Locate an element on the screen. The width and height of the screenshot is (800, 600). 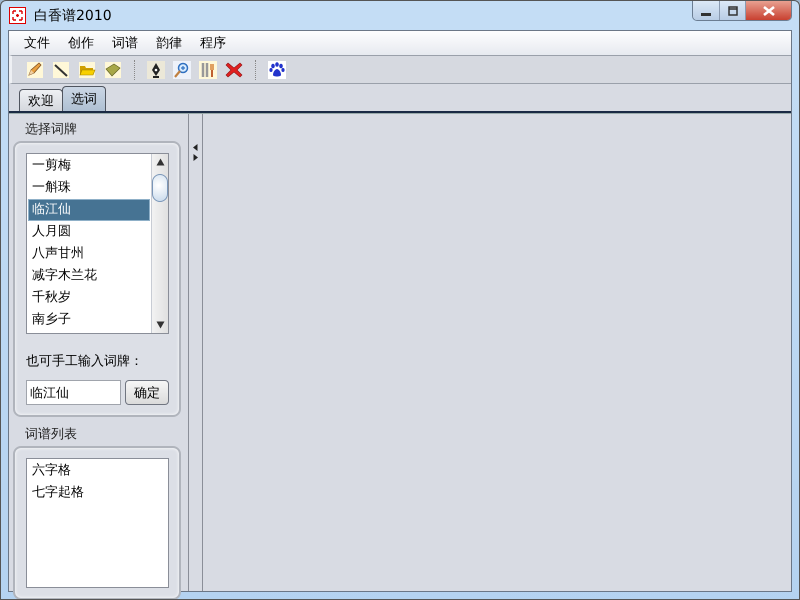
list-item: 南乡子 is located at coordinates (89, 320).